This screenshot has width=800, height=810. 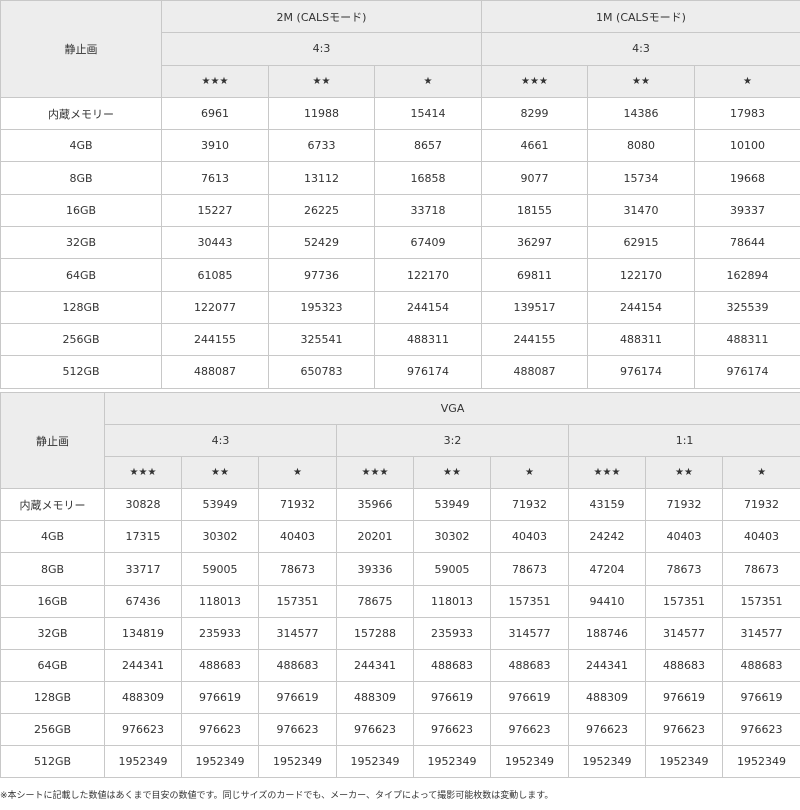 What do you see at coordinates (534, 307) in the screenshot?
I see `table-cell: 139517` at bounding box center [534, 307].